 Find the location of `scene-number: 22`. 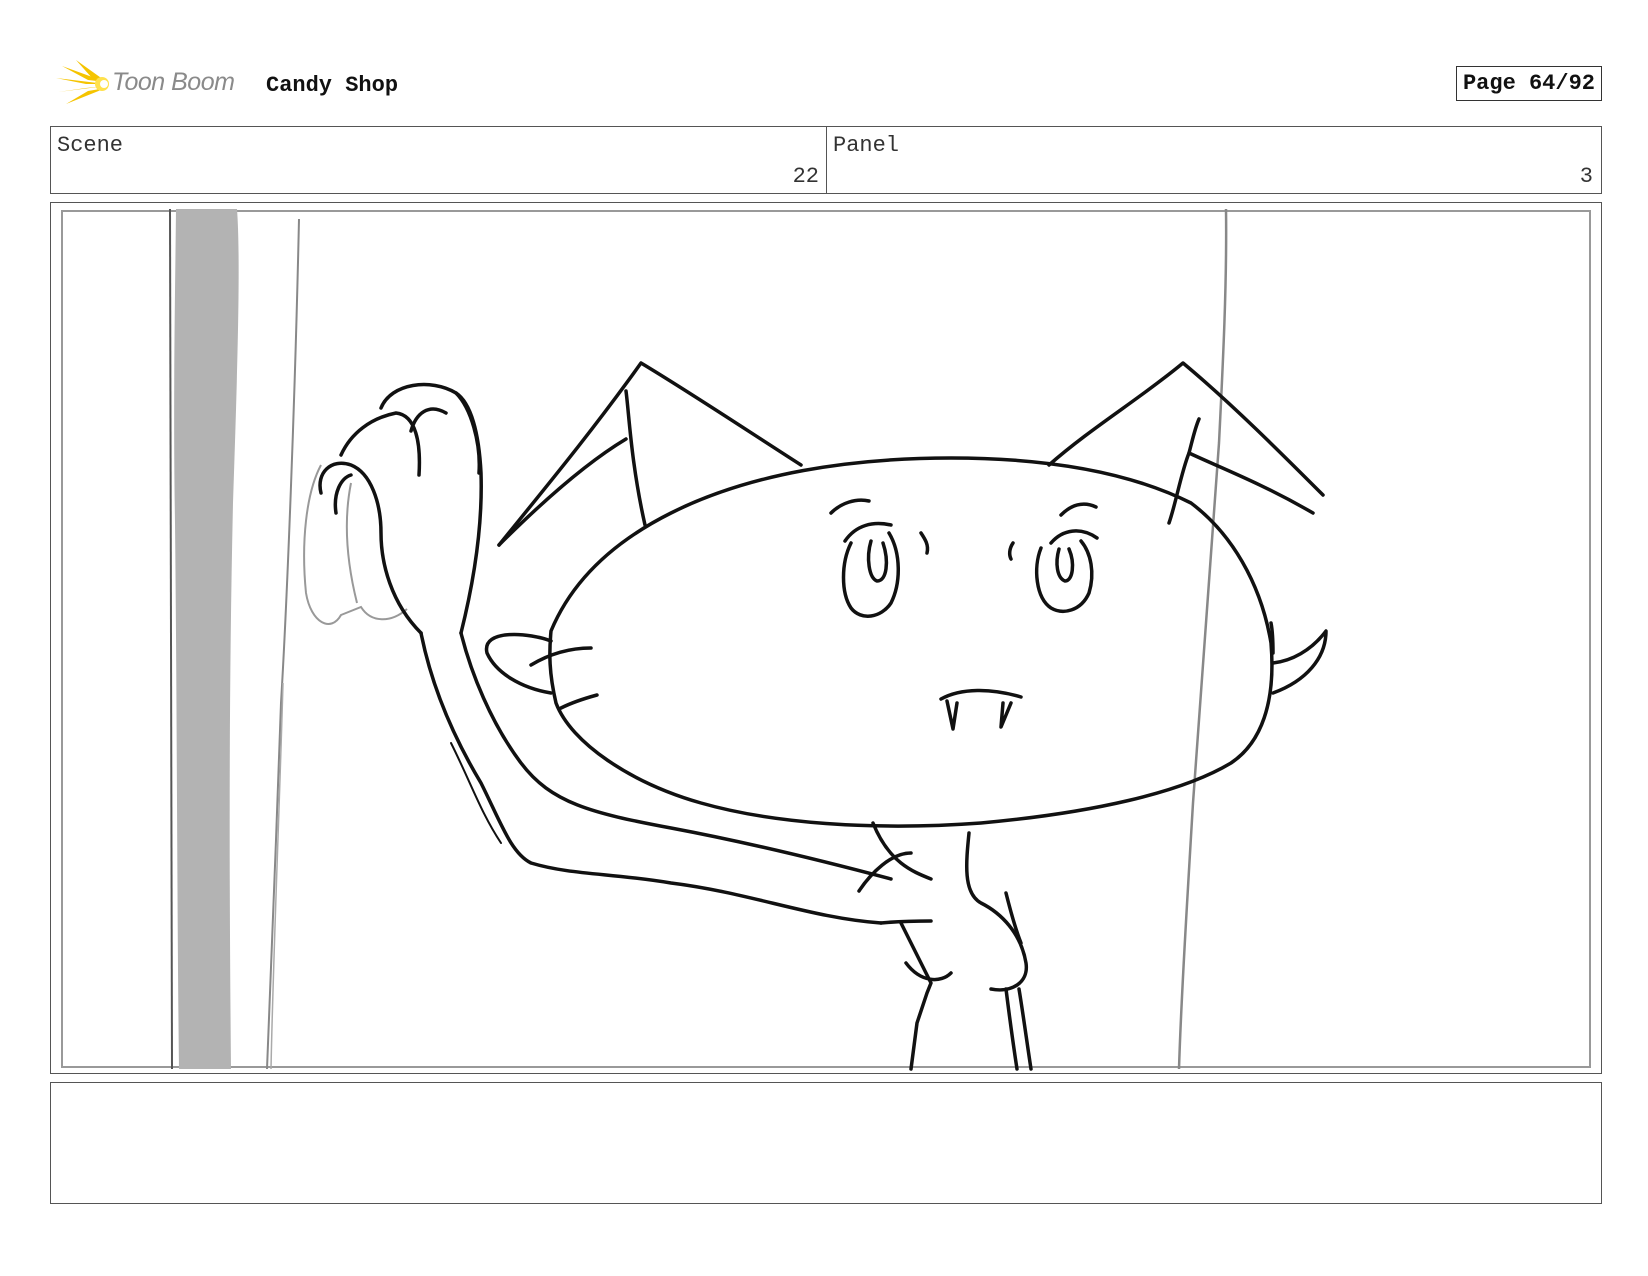

scene-number: 22 is located at coordinates (805, 176).